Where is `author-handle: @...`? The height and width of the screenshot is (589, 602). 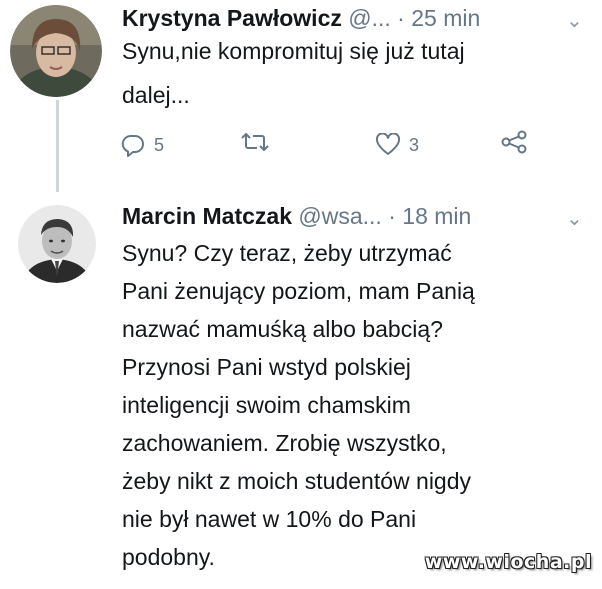 author-handle: @... is located at coordinates (369, 18).